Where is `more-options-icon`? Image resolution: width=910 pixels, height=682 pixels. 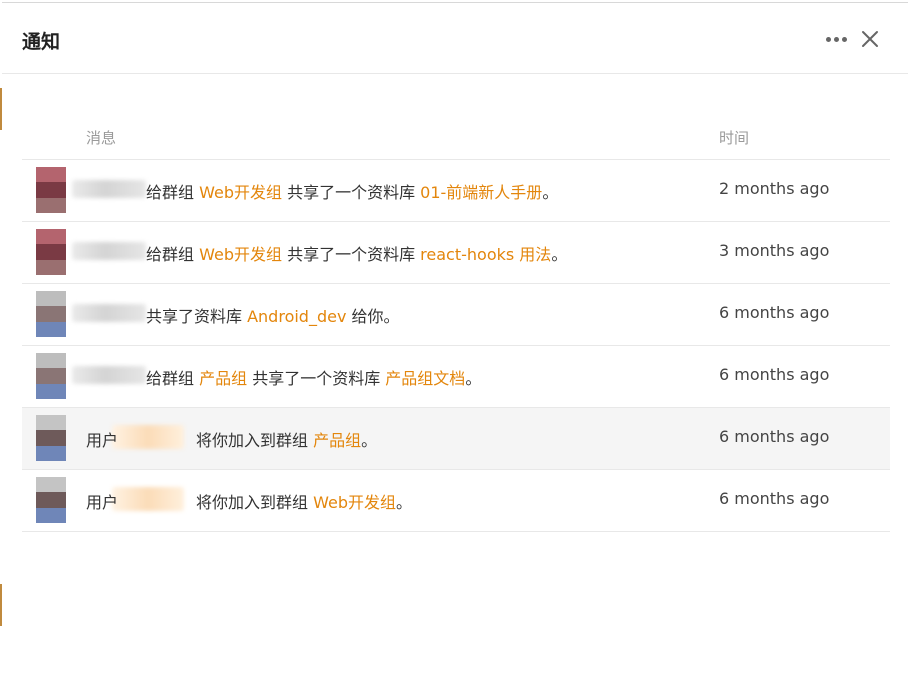
more-options-icon is located at coordinates (837, 40).